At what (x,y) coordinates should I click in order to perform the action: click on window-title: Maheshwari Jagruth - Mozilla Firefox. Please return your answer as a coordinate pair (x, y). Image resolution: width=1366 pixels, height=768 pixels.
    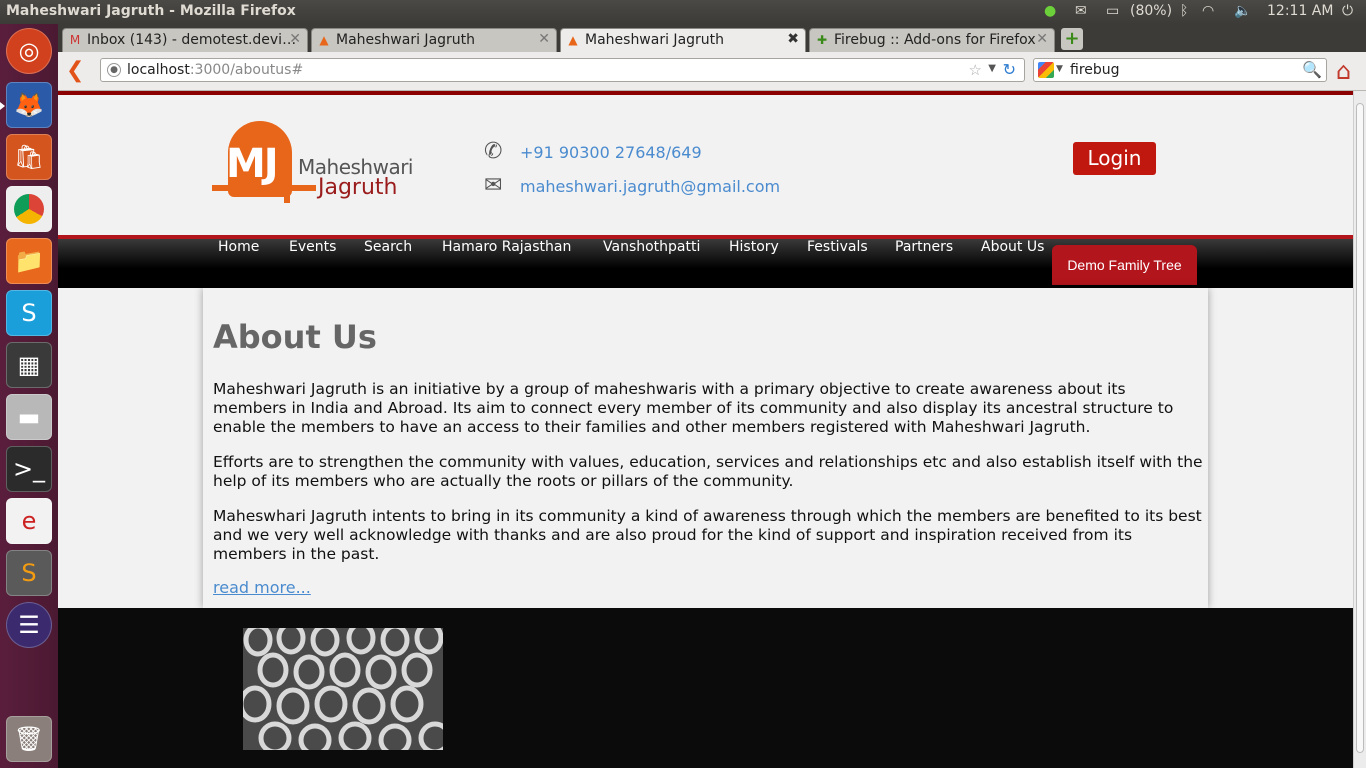
    Looking at the image, I should click on (151, 11).